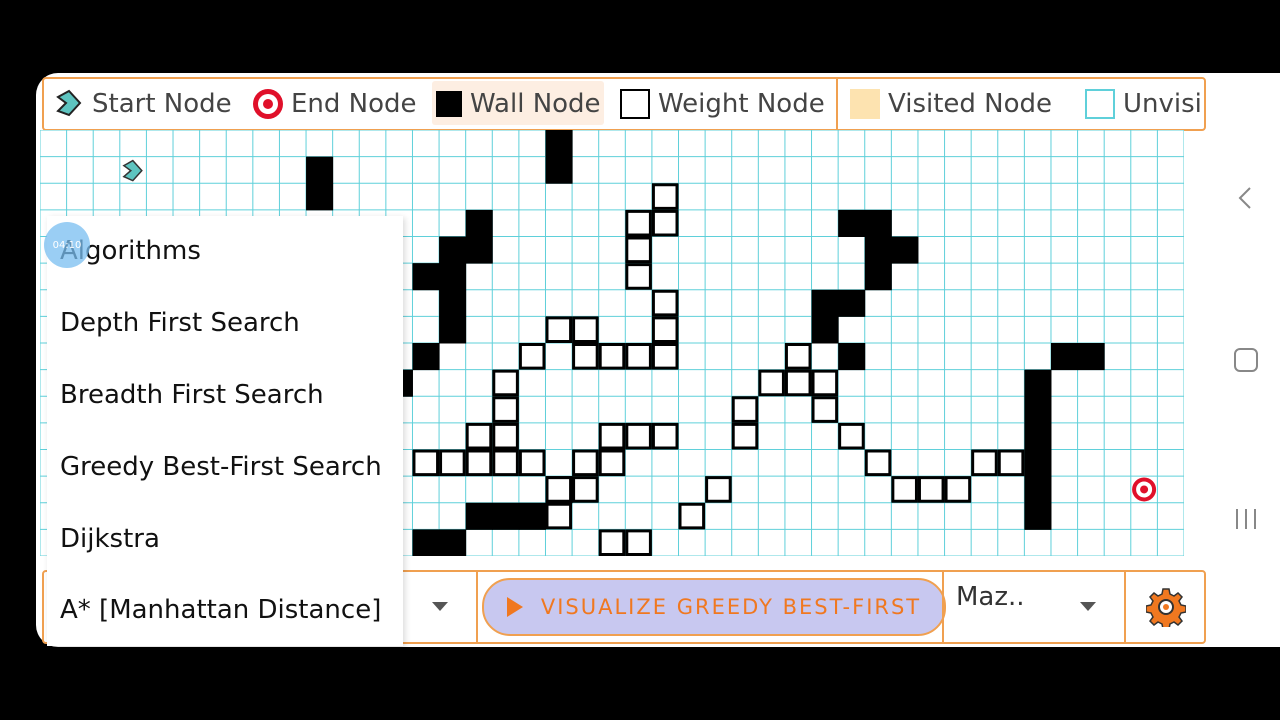  I want to click on end-node-center, so click(1144, 489).